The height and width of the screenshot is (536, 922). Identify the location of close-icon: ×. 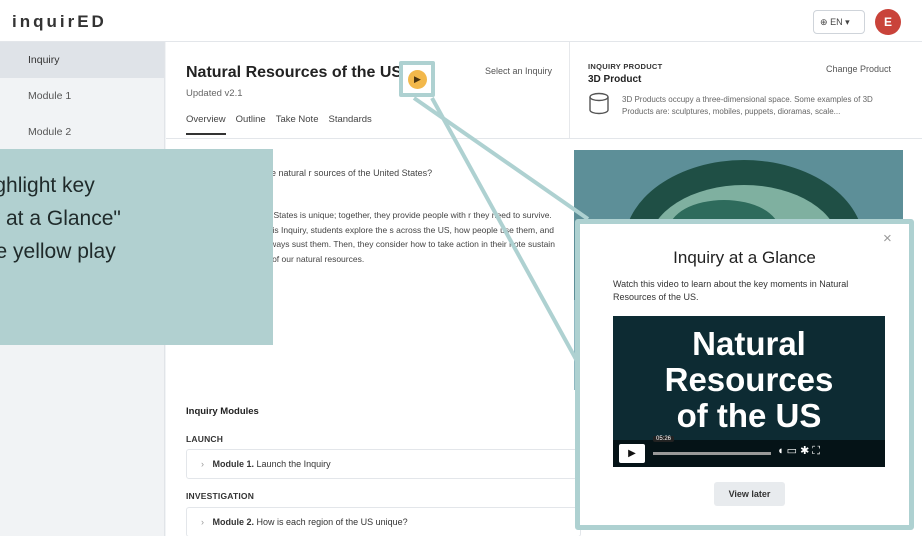
(887, 238).